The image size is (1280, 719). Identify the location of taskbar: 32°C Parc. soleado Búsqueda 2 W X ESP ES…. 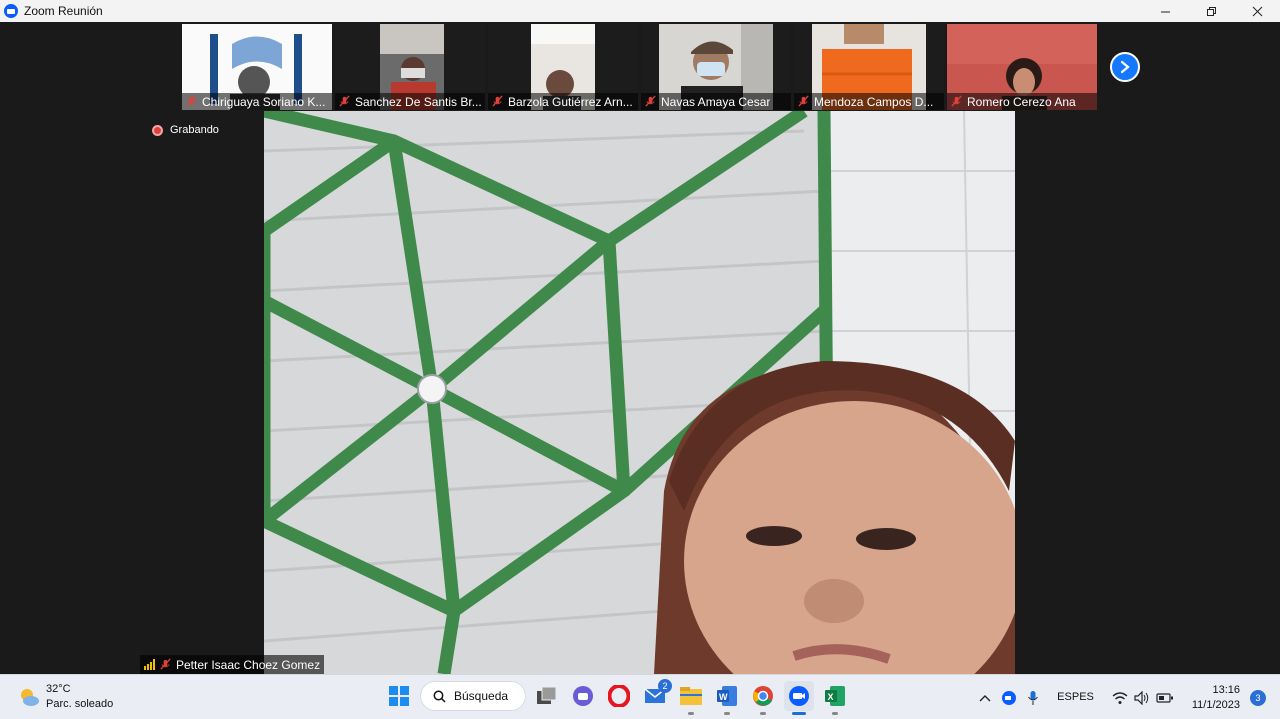
(640, 696).